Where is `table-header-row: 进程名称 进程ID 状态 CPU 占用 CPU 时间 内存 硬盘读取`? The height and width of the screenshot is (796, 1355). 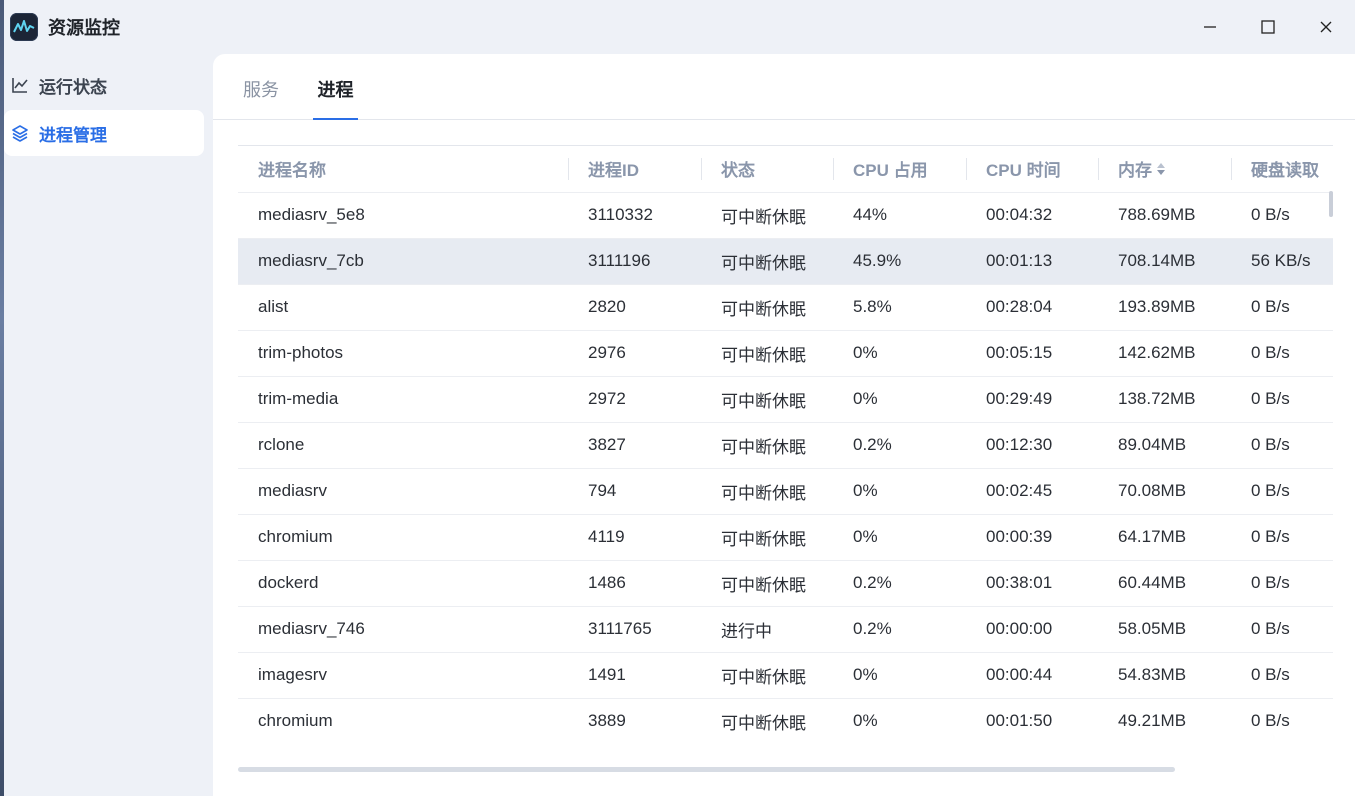
table-header-row: 进程名称 进程ID 状态 CPU 占用 CPU 时间 内存 硬盘读取 is located at coordinates (785, 169).